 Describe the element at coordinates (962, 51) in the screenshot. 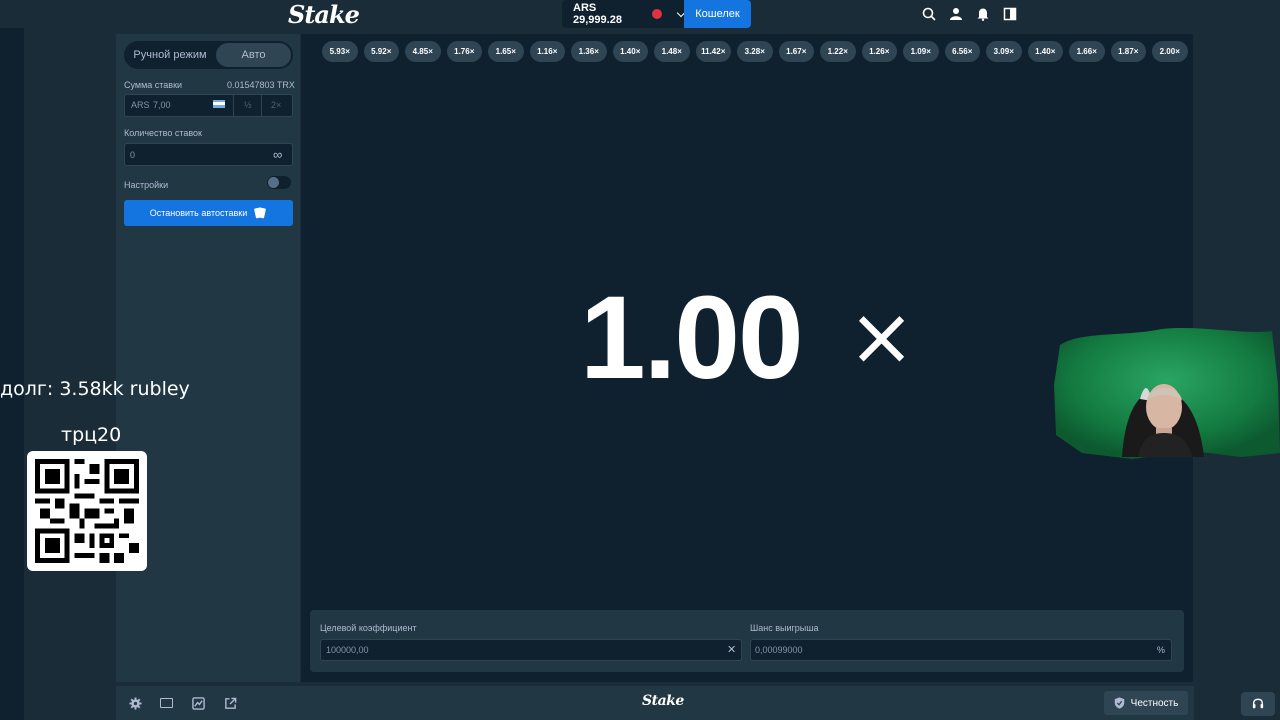

I see `history-chip: 6.56×` at that location.